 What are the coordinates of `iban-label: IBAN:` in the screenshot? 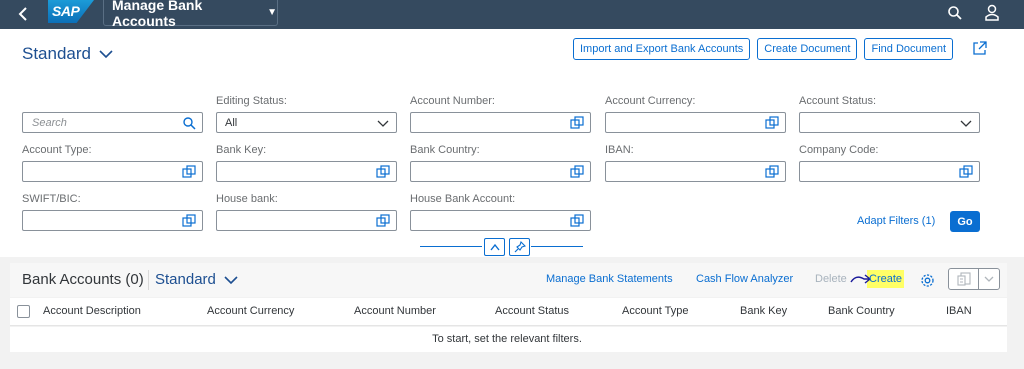 It's located at (619, 150).